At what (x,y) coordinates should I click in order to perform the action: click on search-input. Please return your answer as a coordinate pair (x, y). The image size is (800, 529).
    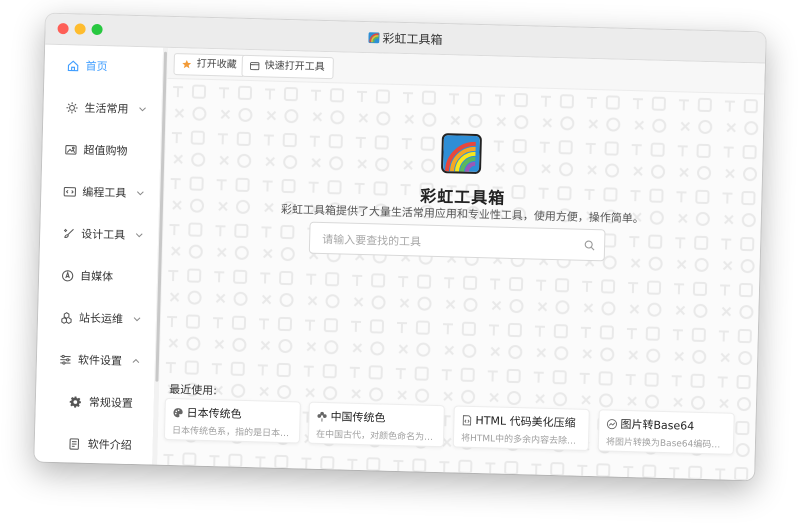
    Looking at the image, I should click on (447, 242).